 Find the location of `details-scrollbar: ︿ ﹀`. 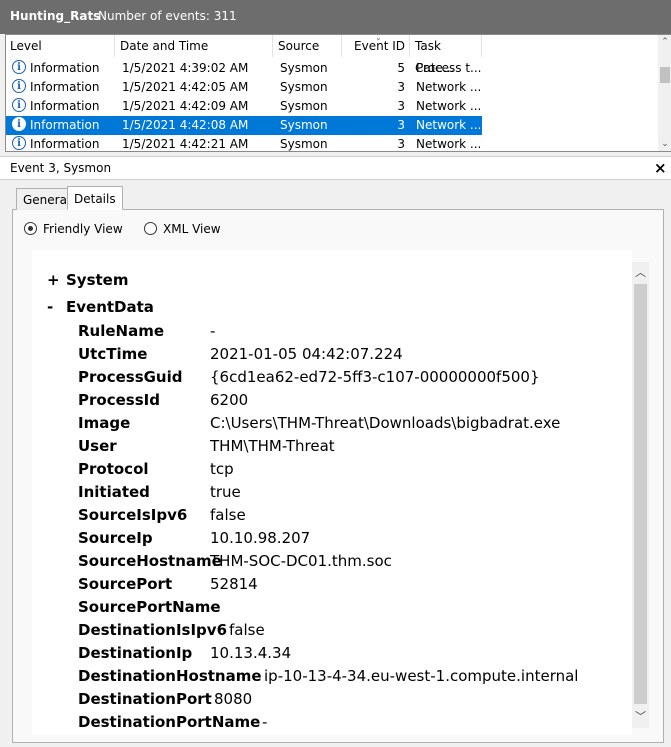

details-scrollbar: ︿ ﹀ is located at coordinates (640, 495).